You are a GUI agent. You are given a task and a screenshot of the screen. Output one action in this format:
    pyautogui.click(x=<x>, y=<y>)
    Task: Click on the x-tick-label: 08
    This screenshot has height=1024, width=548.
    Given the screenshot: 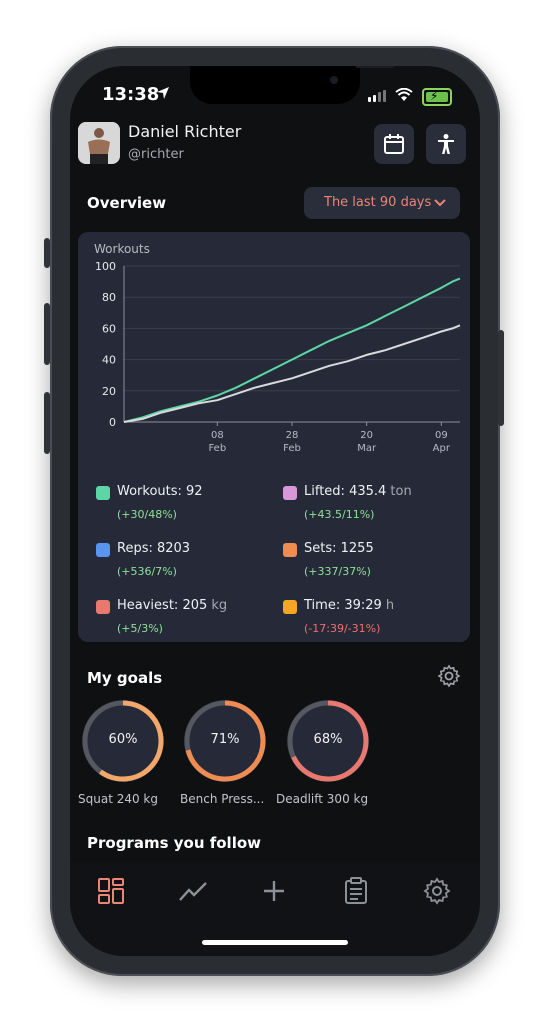 What is the action you would take?
    pyautogui.click(x=217, y=435)
    